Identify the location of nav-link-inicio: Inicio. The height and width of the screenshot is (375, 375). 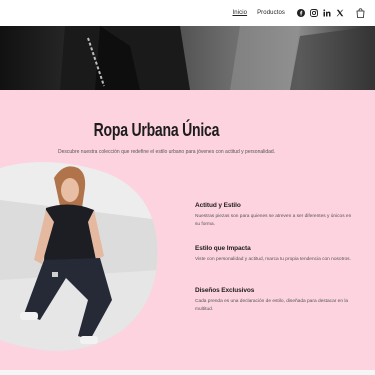
(239, 13).